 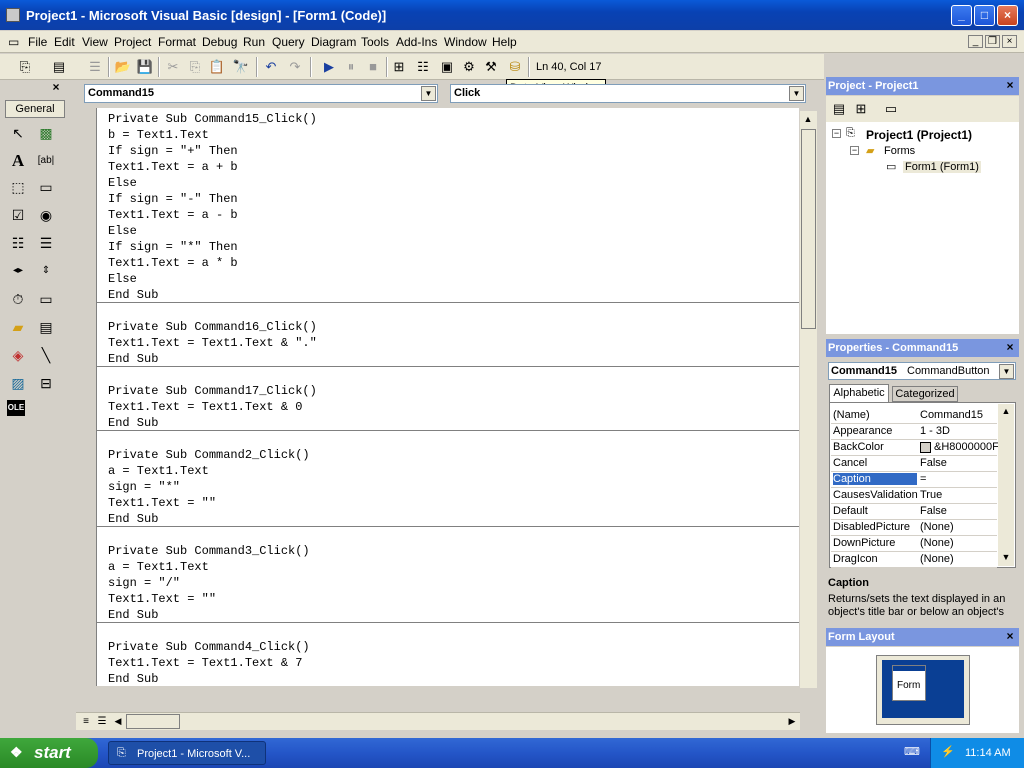 What do you see at coordinates (64, 42) in the screenshot?
I see `menu-edit: Edit` at bounding box center [64, 42].